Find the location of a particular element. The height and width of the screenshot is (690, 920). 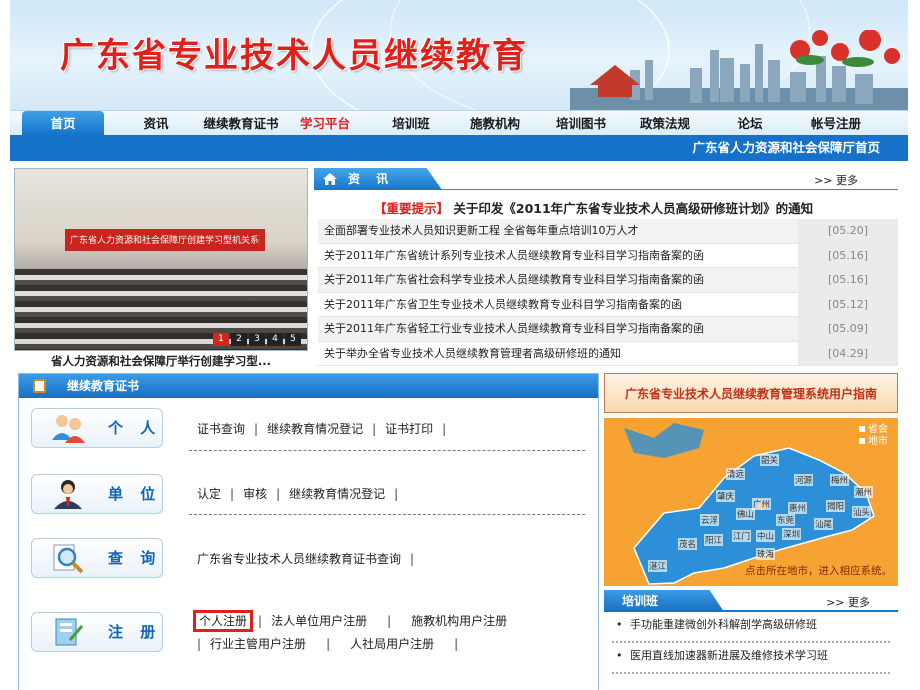

city-maoming: 茂名 is located at coordinates (688, 544).